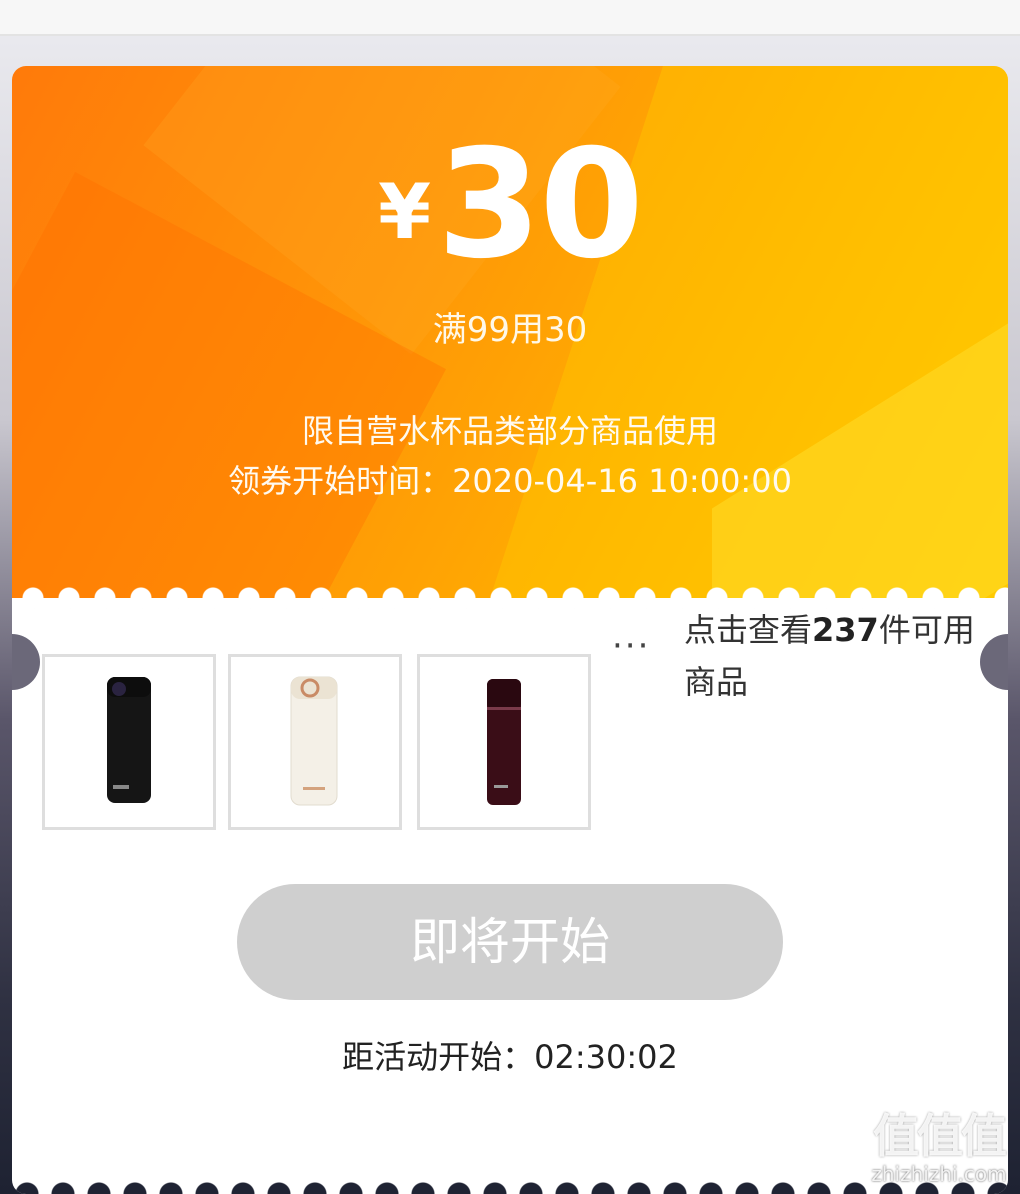 This screenshot has height=1194, width=1020. Describe the element at coordinates (510, 1181) in the screenshot. I see `ticket-edge-bottom` at that location.